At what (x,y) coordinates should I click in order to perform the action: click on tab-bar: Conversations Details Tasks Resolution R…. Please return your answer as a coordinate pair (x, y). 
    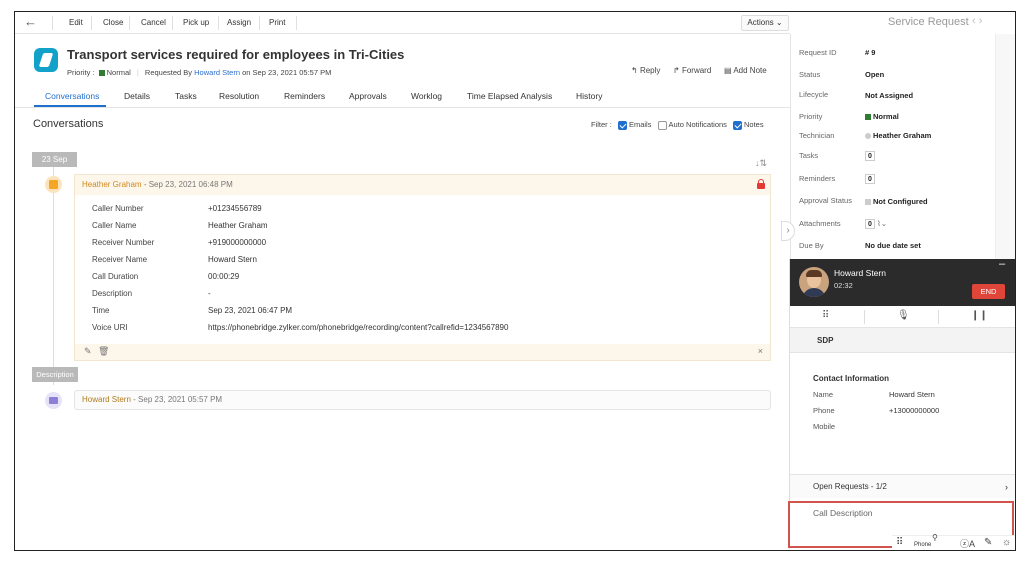
    Looking at the image, I should click on (402, 98).